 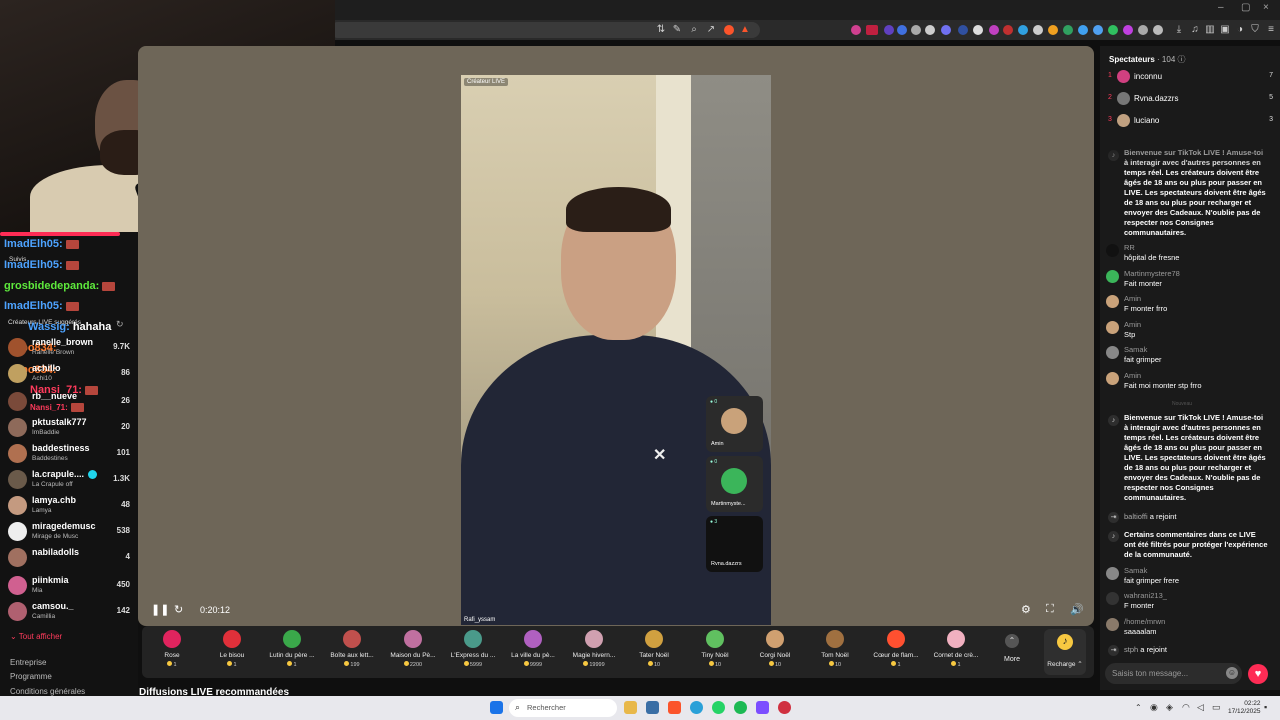 What do you see at coordinates (70, 506) in the screenshot?
I see `creator-item: lamya.chb Lamya 48` at bounding box center [70, 506].